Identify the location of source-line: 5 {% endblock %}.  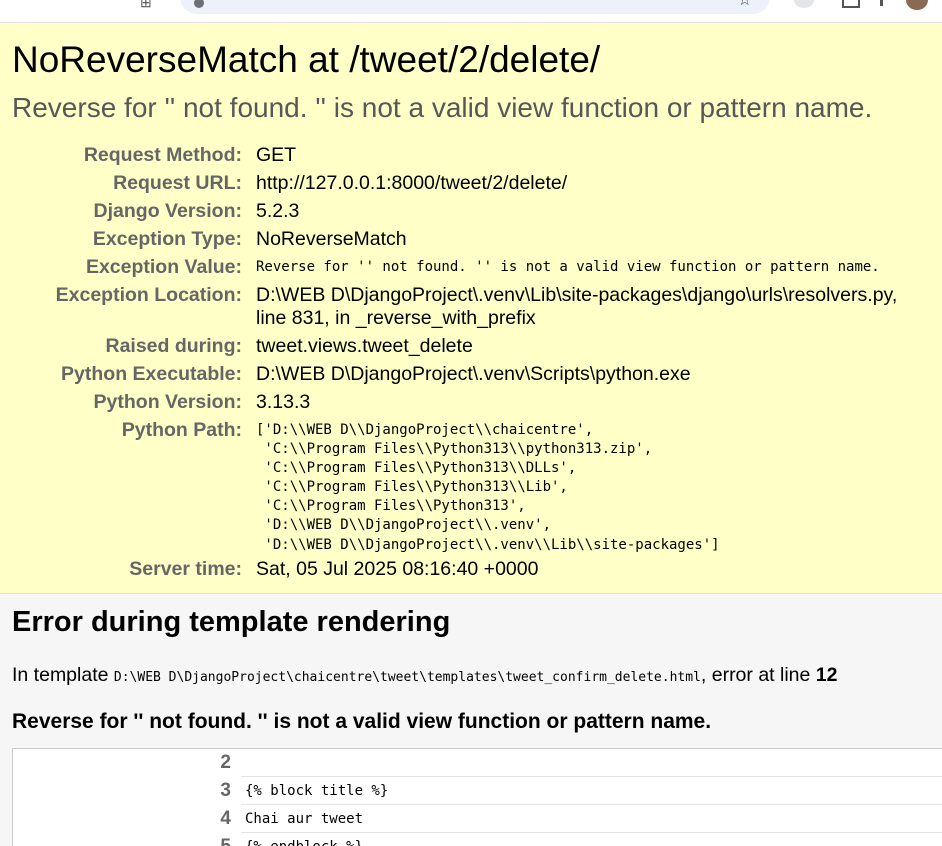
(477, 839).